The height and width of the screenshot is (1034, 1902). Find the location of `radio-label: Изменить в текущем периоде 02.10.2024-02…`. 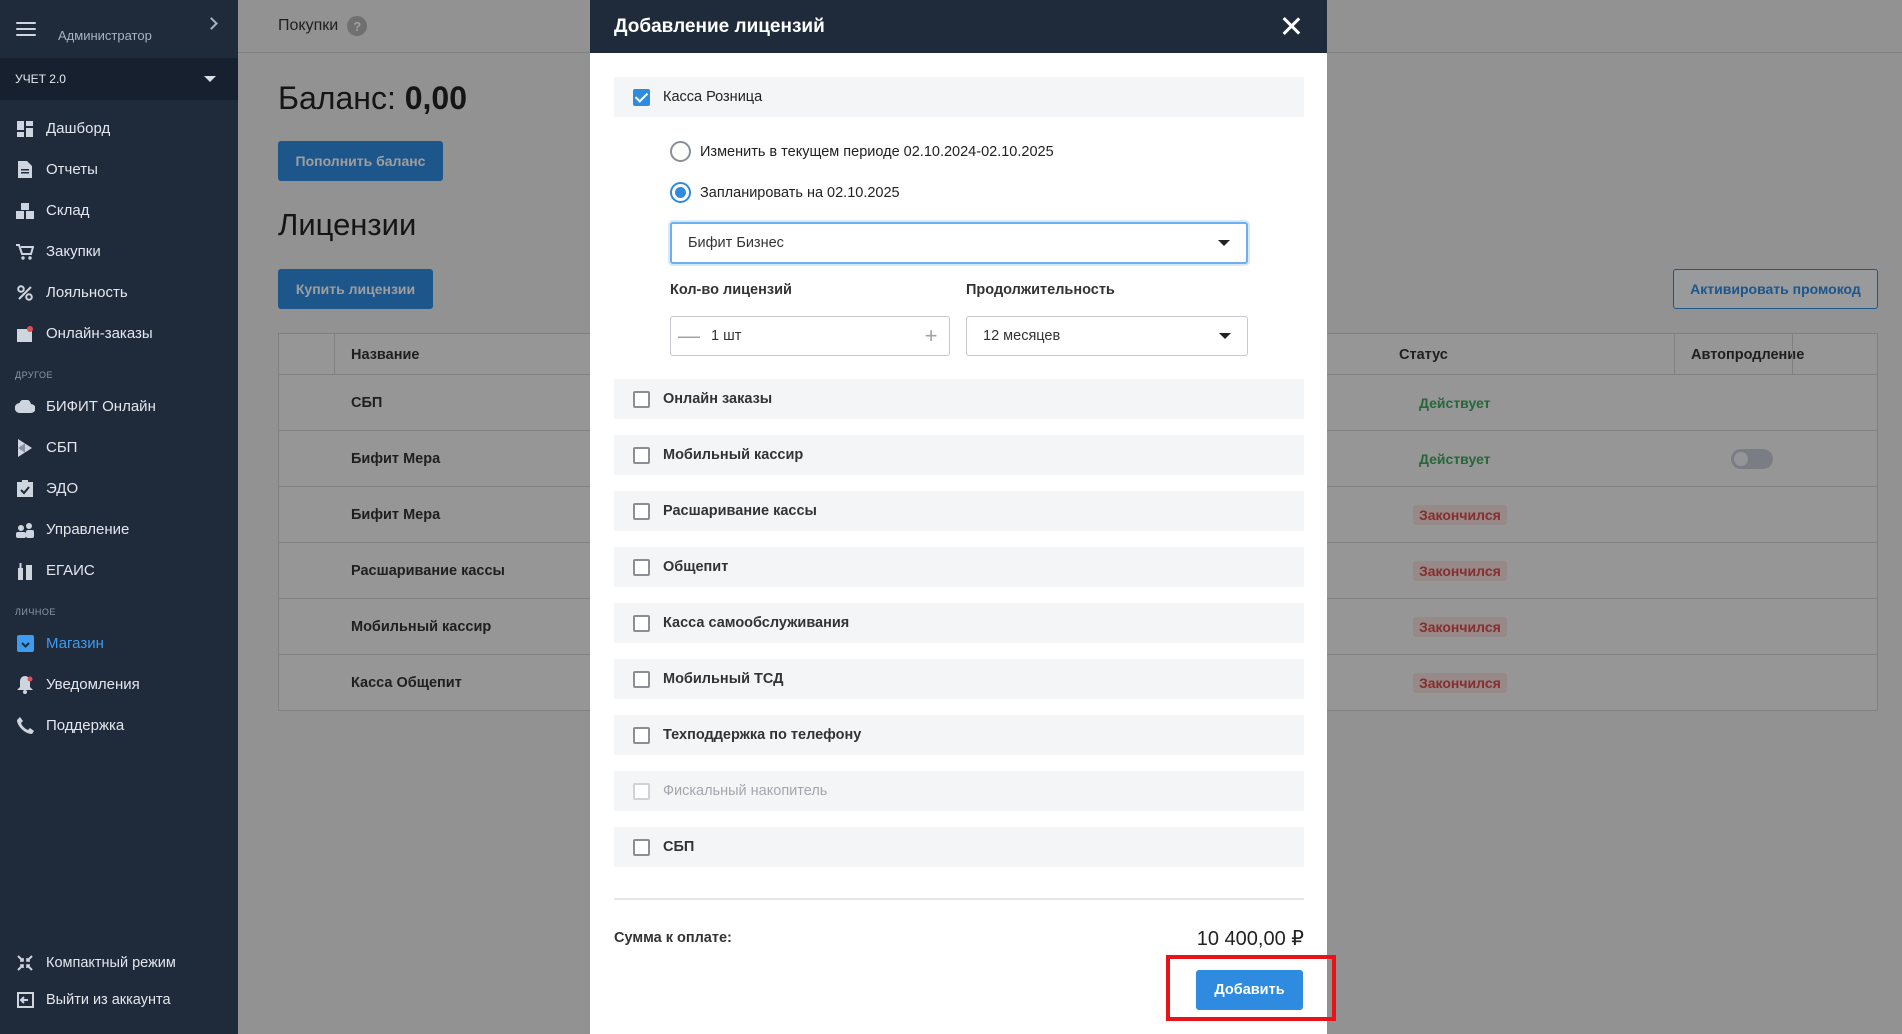

radio-label: Изменить в текущем периоде 02.10.2024-02… is located at coordinates (877, 151).